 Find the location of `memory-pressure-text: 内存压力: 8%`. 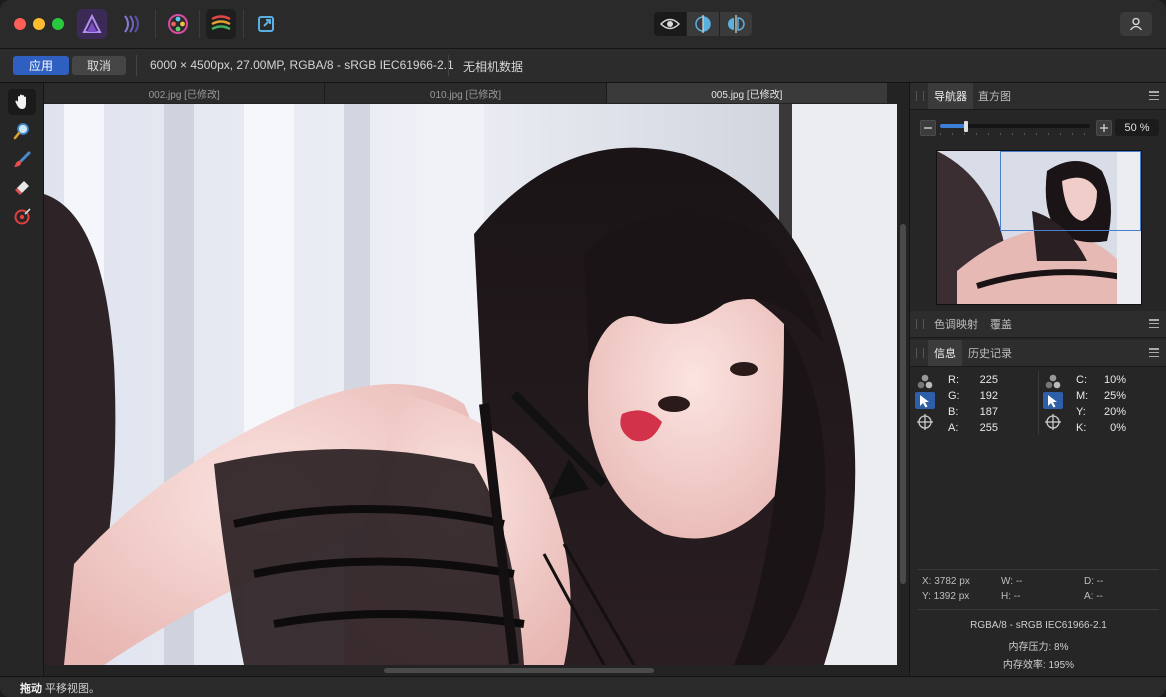

memory-pressure-text: 内存压力: 8% is located at coordinates (1038, 647).